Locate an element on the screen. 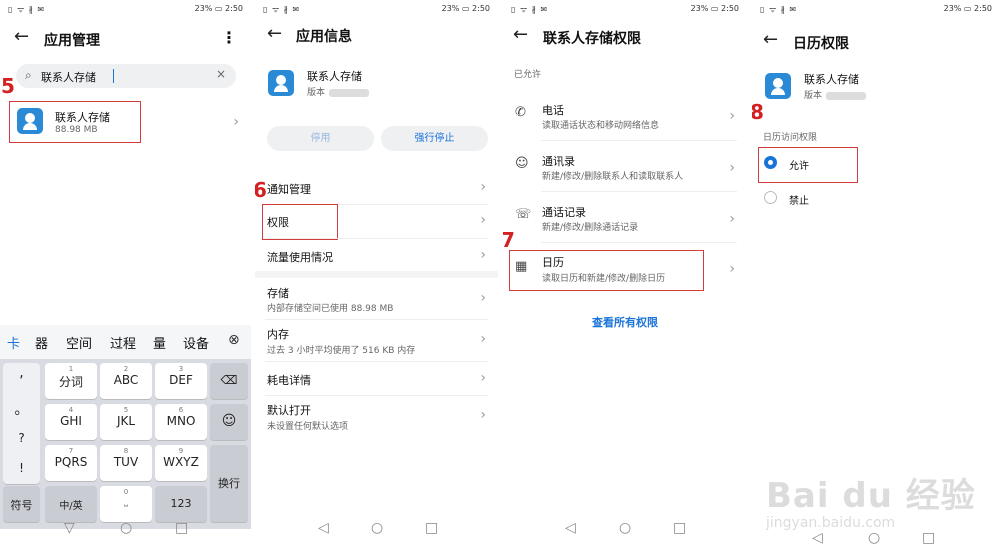 The image size is (1000, 558). nav-back-icon: ▽ is located at coordinates (69, 528).